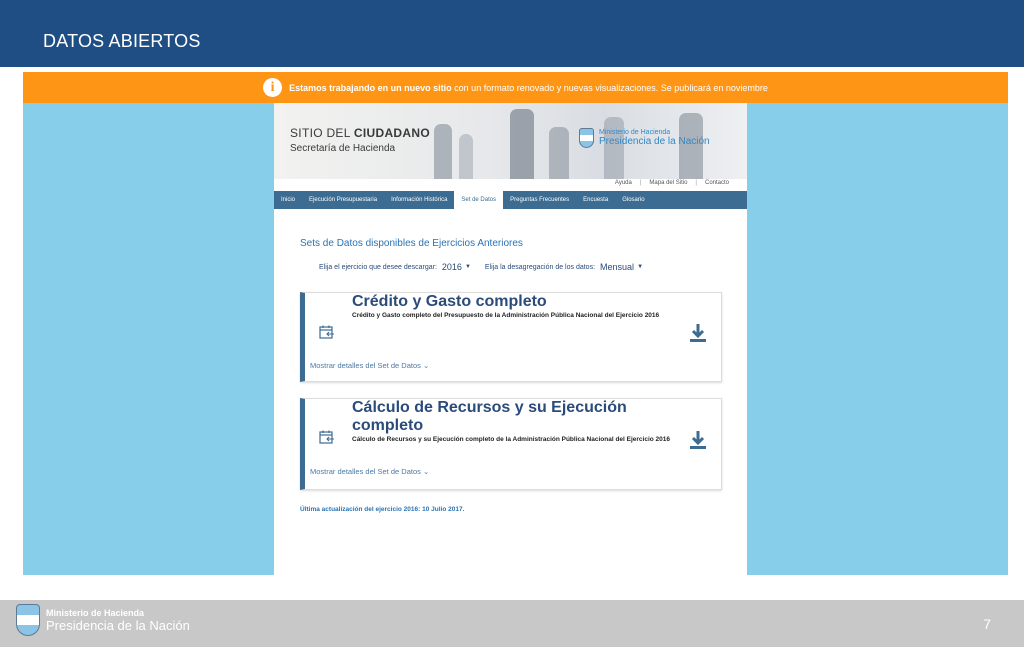 The height and width of the screenshot is (647, 1024). I want to click on nav-item-set-de-datos: Set de Datos, so click(479, 199).